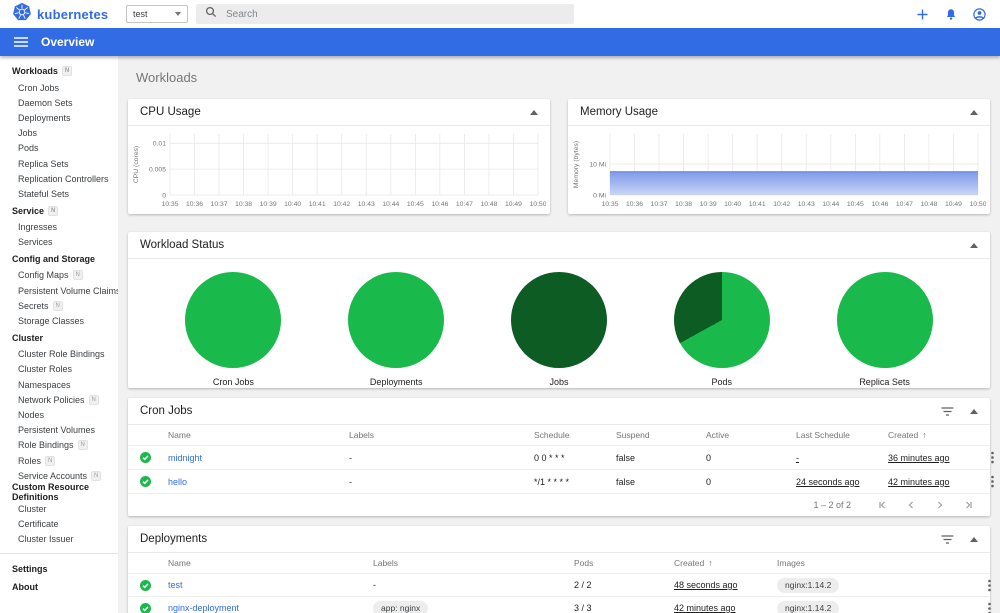  What do you see at coordinates (59, 587) in the screenshot?
I see `sidebar-item-about: About` at bounding box center [59, 587].